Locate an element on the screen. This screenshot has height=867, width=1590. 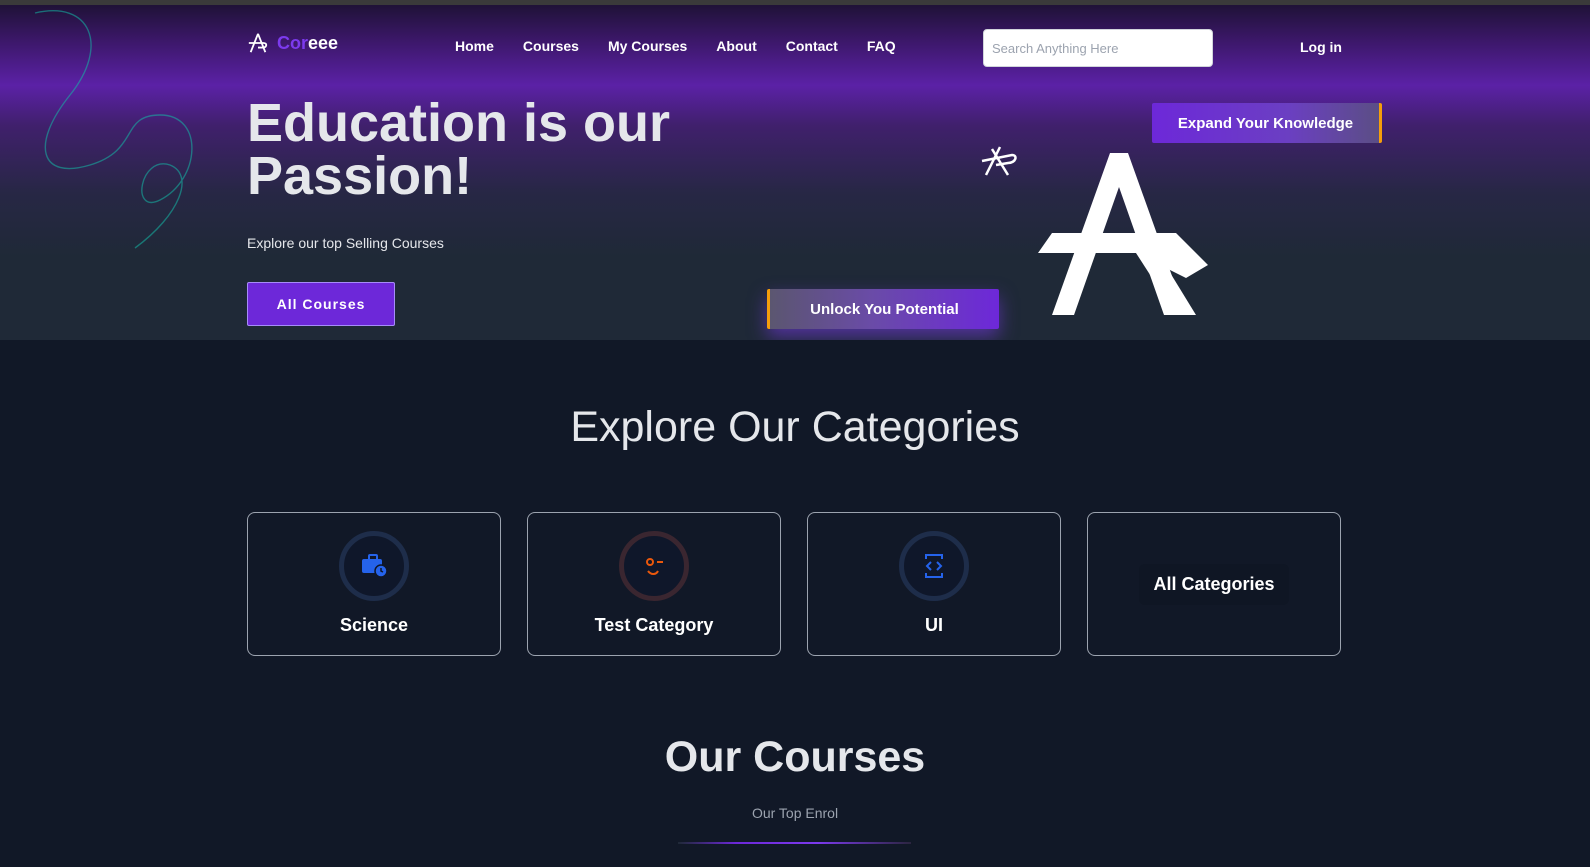
small-a-monogram-icon is located at coordinates (999, 161).